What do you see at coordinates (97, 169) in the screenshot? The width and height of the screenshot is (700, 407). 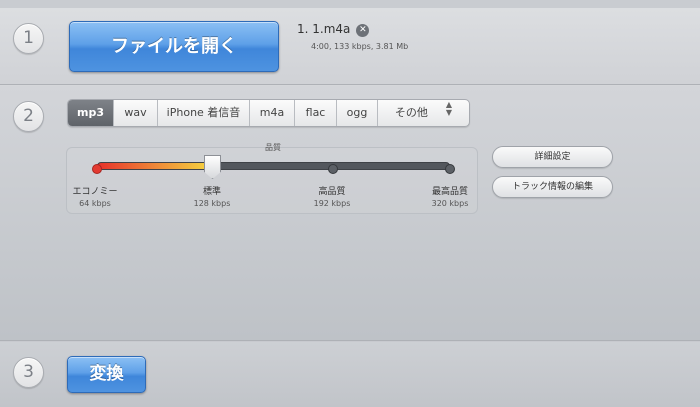 I see `quality-stop-economy` at bounding box center [97, 169].